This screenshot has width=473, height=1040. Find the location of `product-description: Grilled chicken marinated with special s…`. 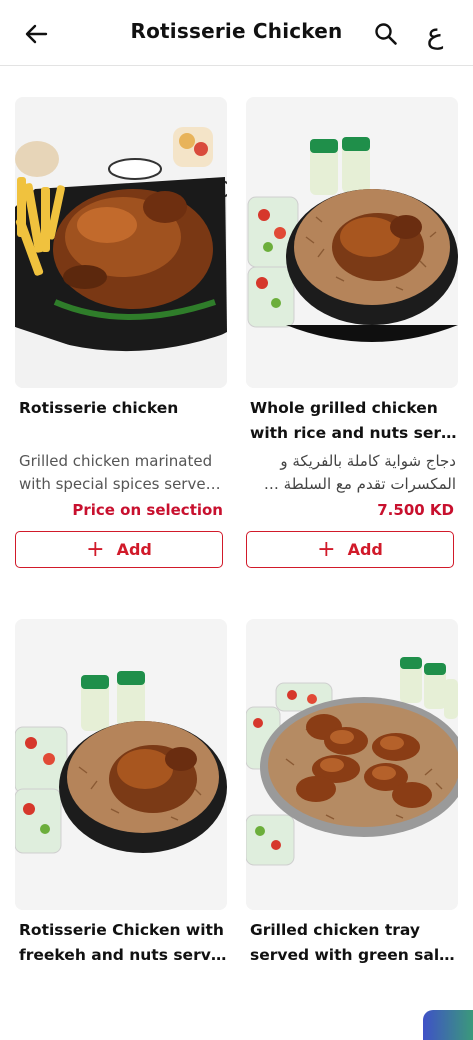

product-description: Grilled chicken marinated with special s… is located at coordinates (120, 472).